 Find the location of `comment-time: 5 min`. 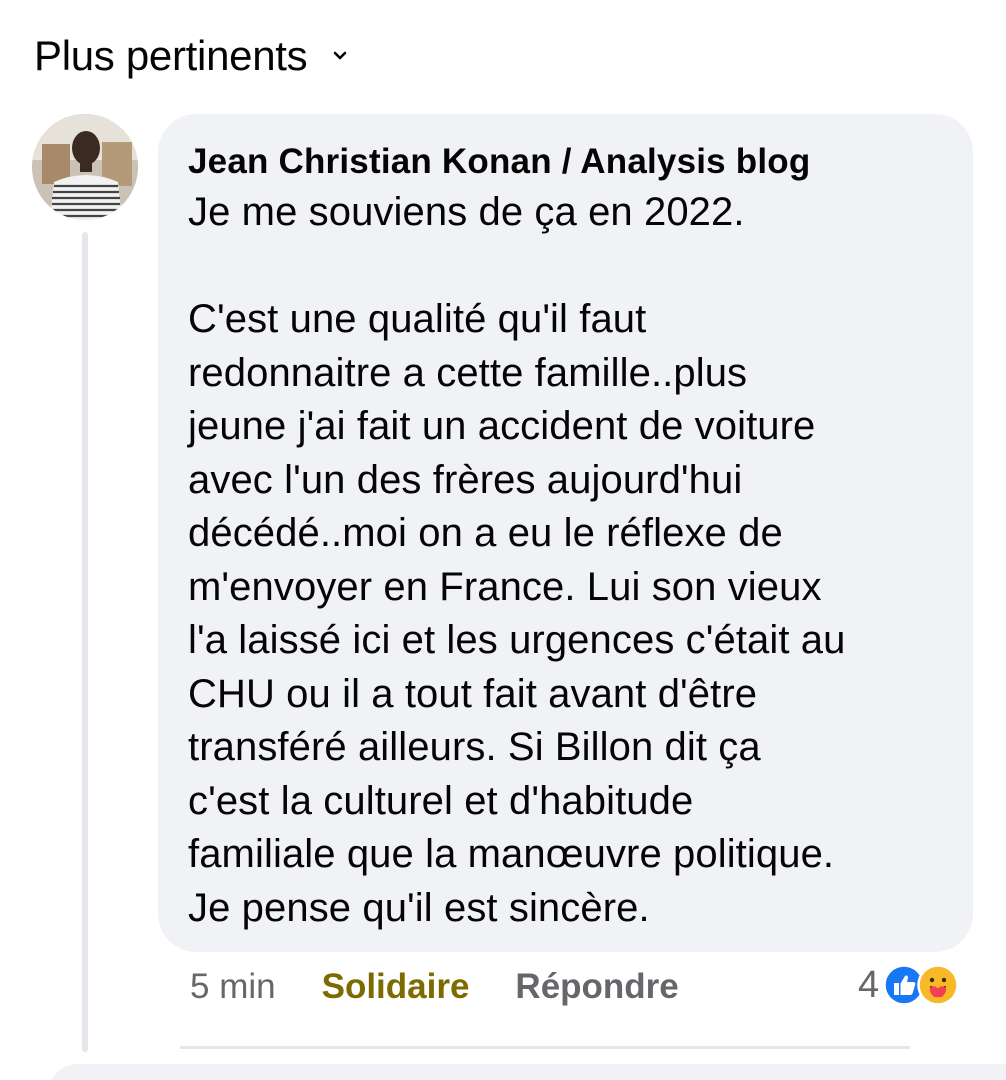

comment-time: 5 min is located at coordinates (233, 987).